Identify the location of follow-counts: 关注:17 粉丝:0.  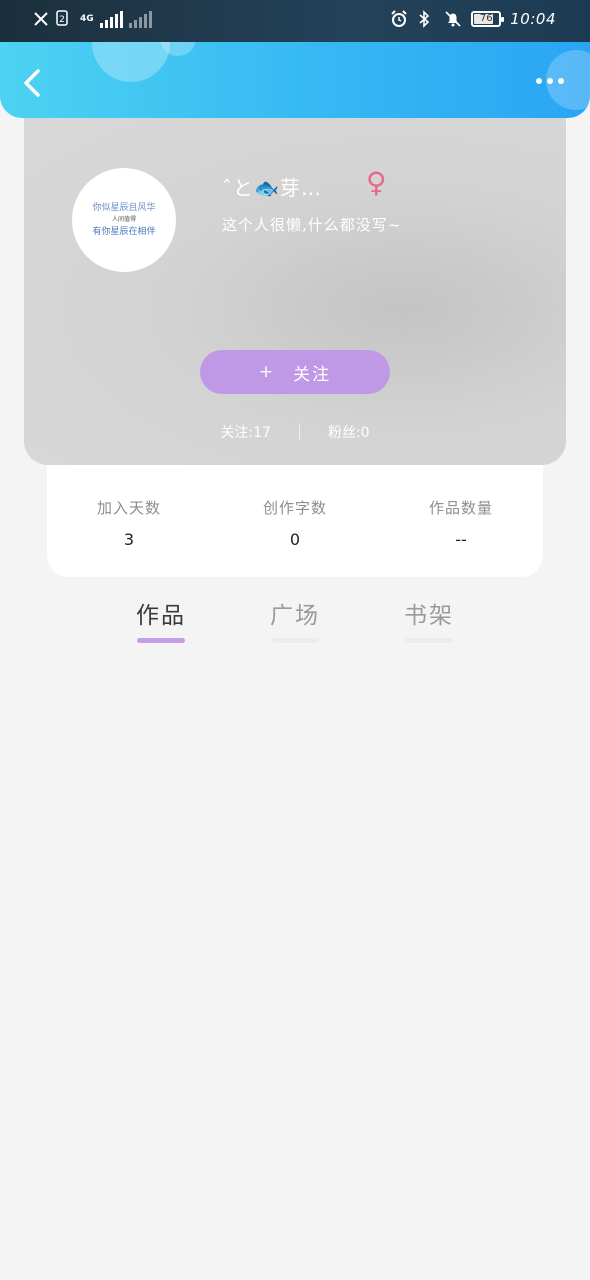
(295, 432).